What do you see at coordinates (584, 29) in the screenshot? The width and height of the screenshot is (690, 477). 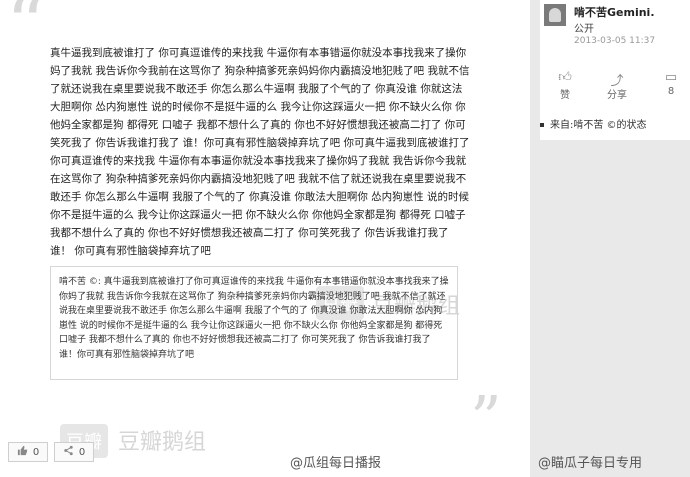 I see `visibility-label: 公开` at bounding box center [584, 29].